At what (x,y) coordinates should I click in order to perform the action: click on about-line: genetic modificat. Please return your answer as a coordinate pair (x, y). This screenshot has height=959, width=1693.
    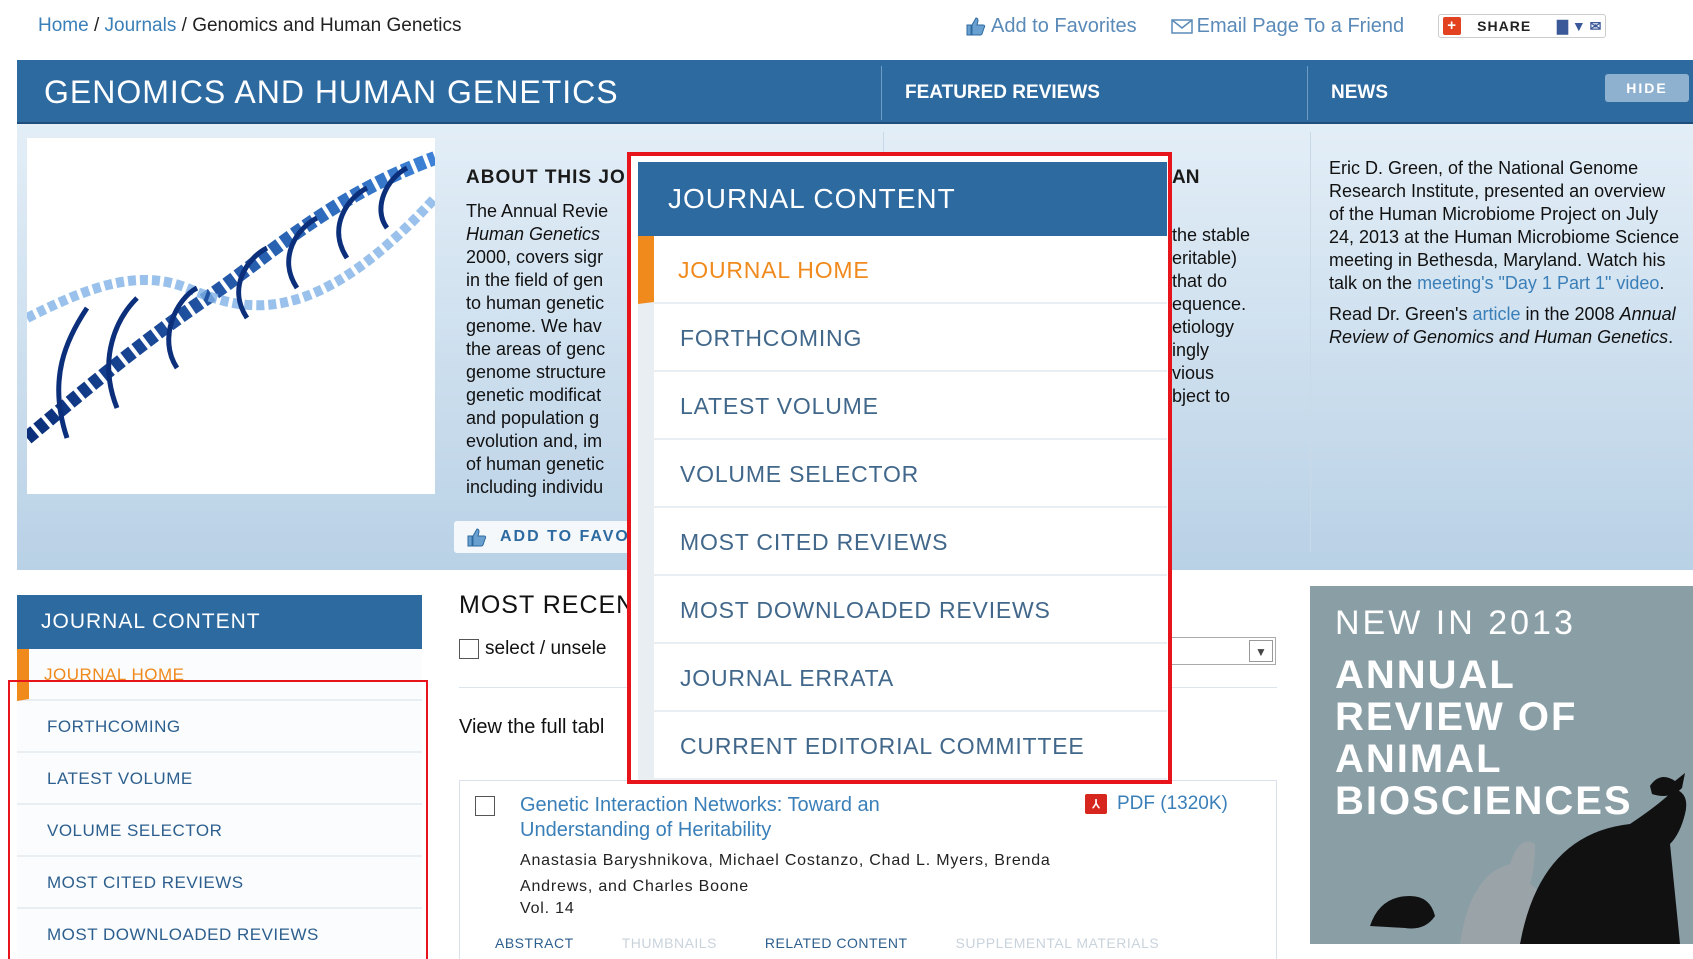
    Looking at the image, I should click on (534, 395).